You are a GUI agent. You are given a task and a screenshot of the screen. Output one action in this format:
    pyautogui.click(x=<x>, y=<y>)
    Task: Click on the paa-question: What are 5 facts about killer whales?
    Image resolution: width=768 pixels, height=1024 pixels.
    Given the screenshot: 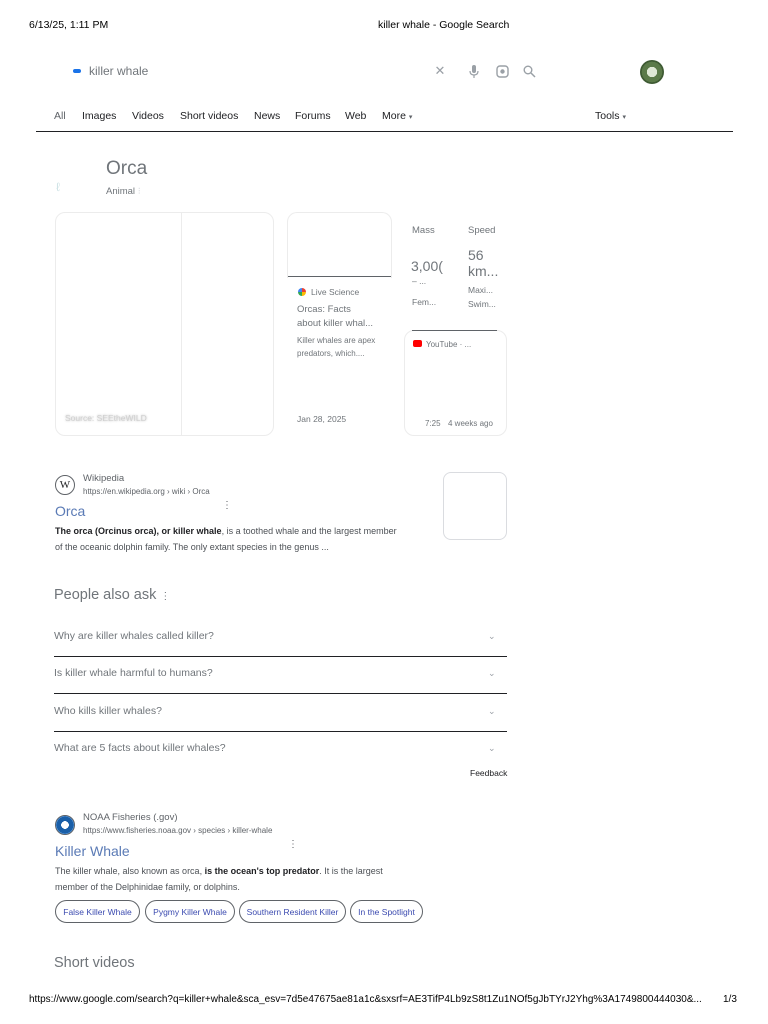 What is the action you would take?
    pyautogui.click(x=140, y=748)
    